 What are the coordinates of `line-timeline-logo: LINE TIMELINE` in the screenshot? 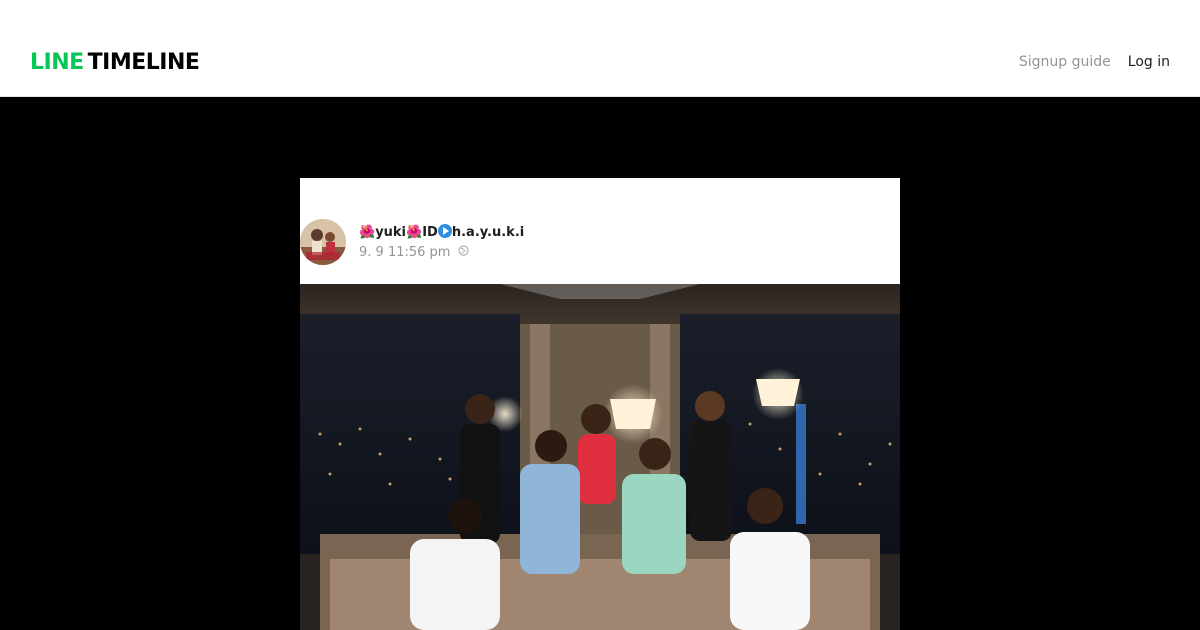 It's located at (115, 63).